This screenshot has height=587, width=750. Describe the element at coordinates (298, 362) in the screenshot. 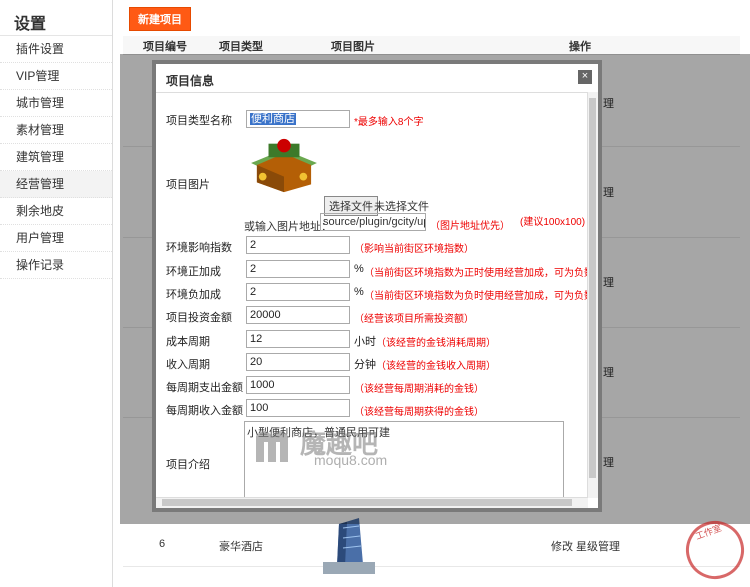

I see `income-cycle-input: 20` at that location.